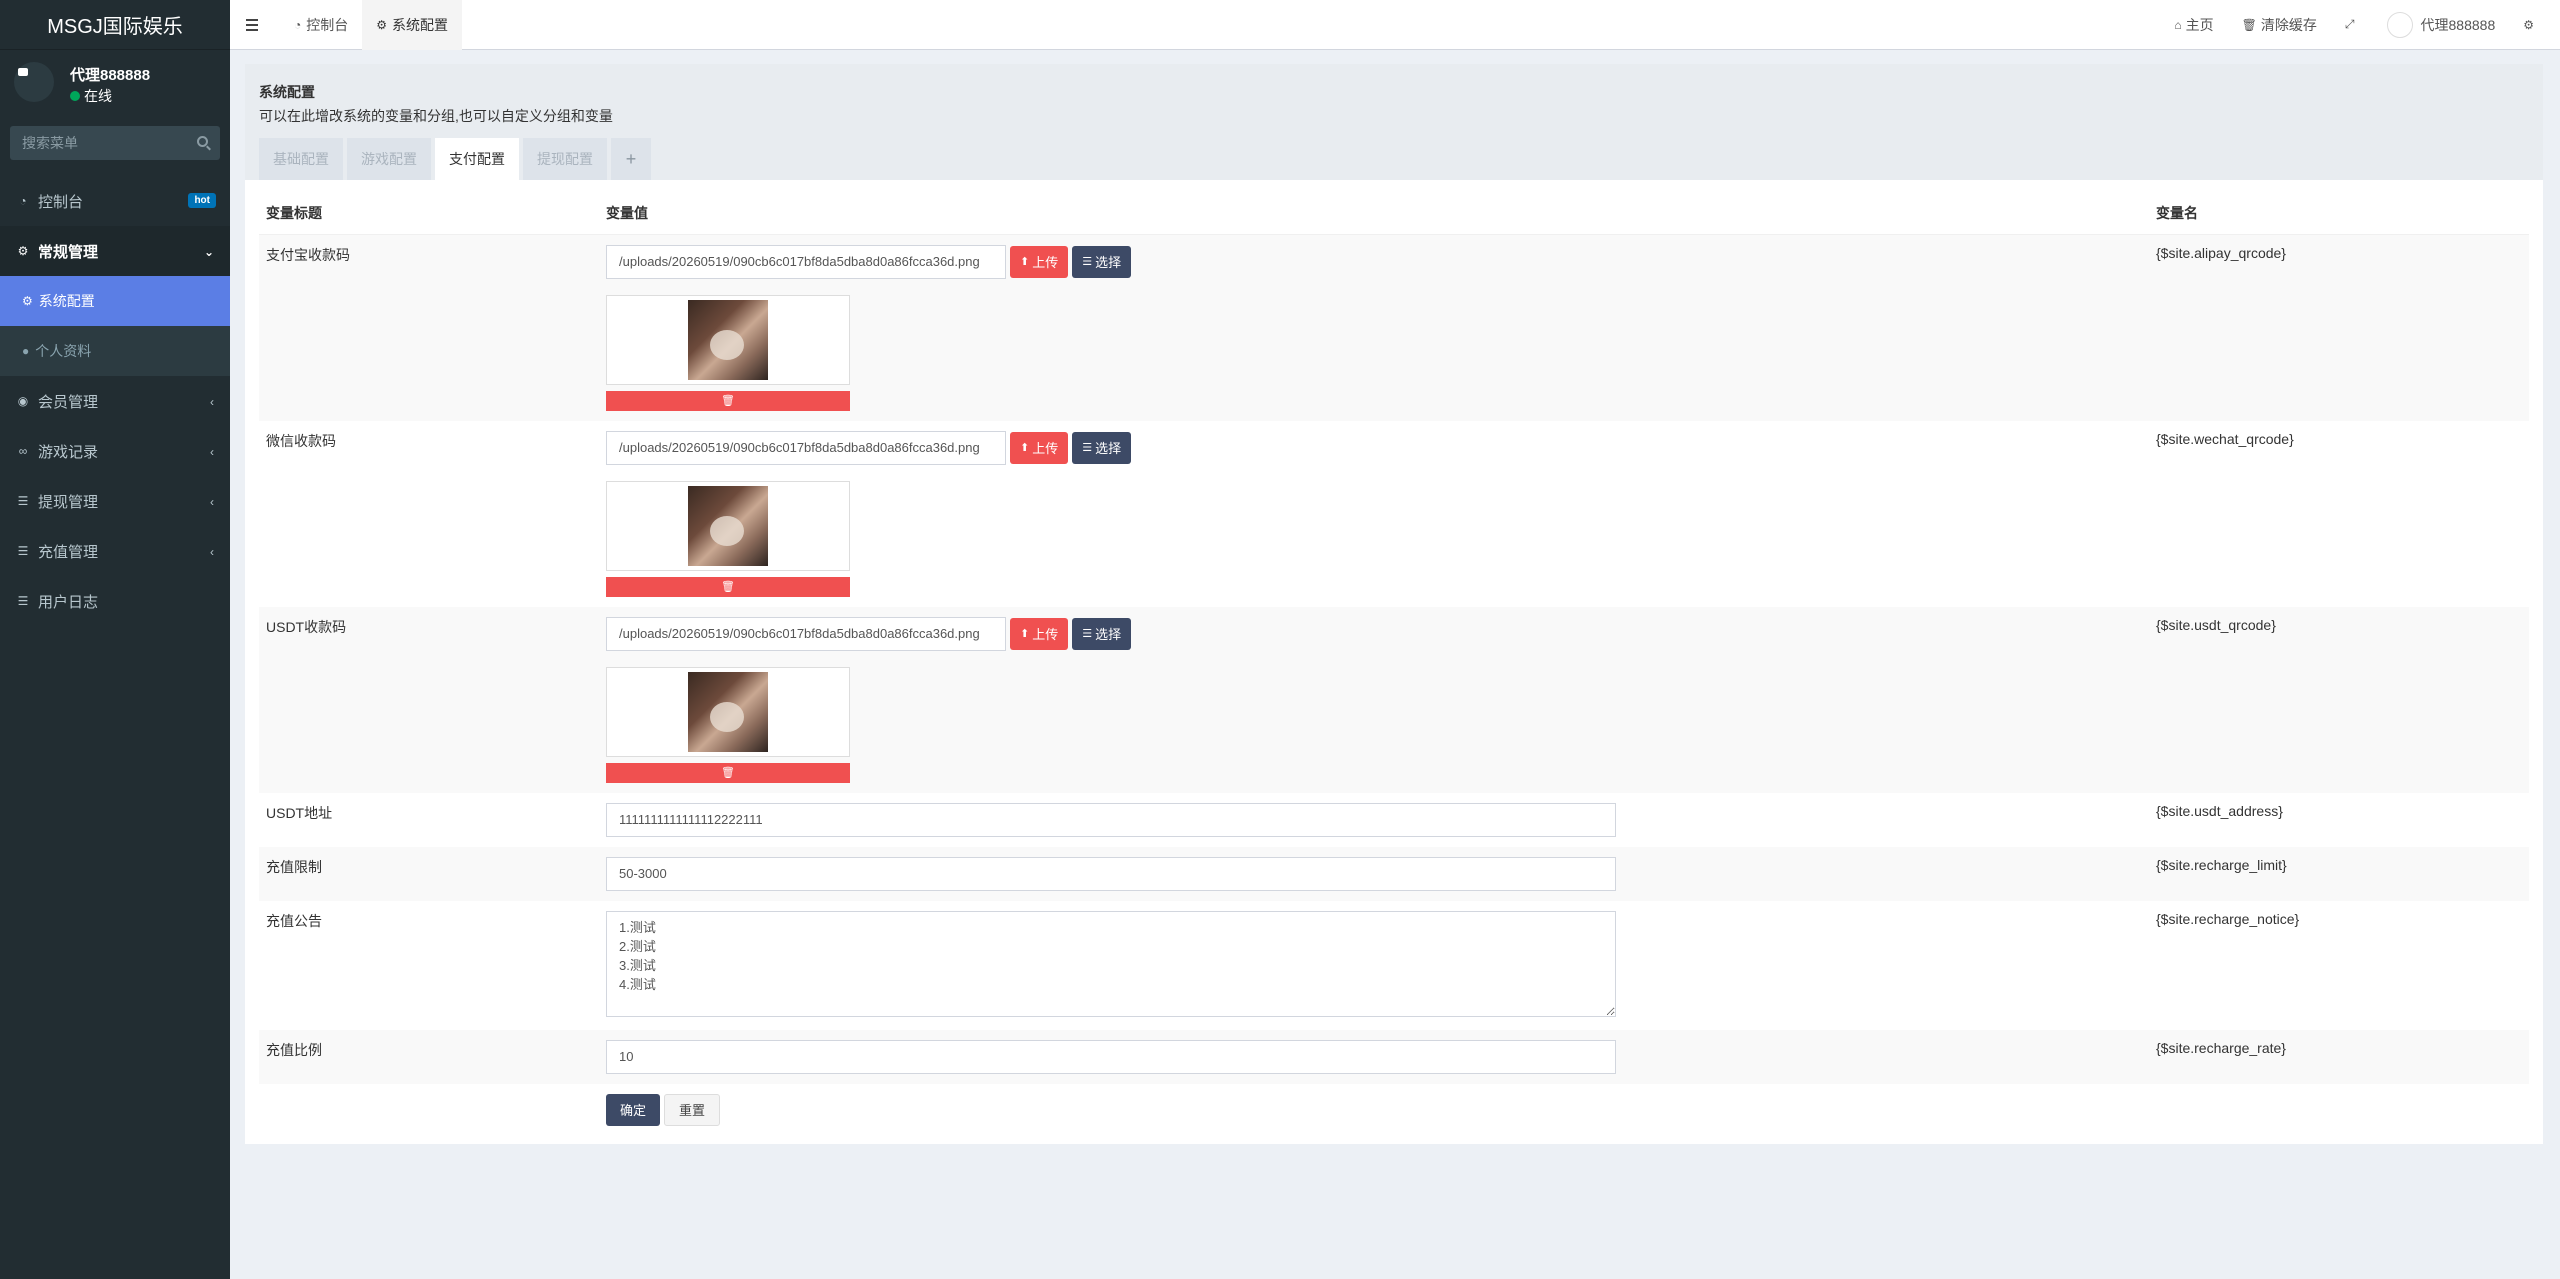 Image resolution: width=2560 pixels, height=1279 pixels. Describe the element at coordinates (115, 451) in the screenshot. I see `sidebar-item-game-records: ∞ 游戏记录 ‹` at that location.